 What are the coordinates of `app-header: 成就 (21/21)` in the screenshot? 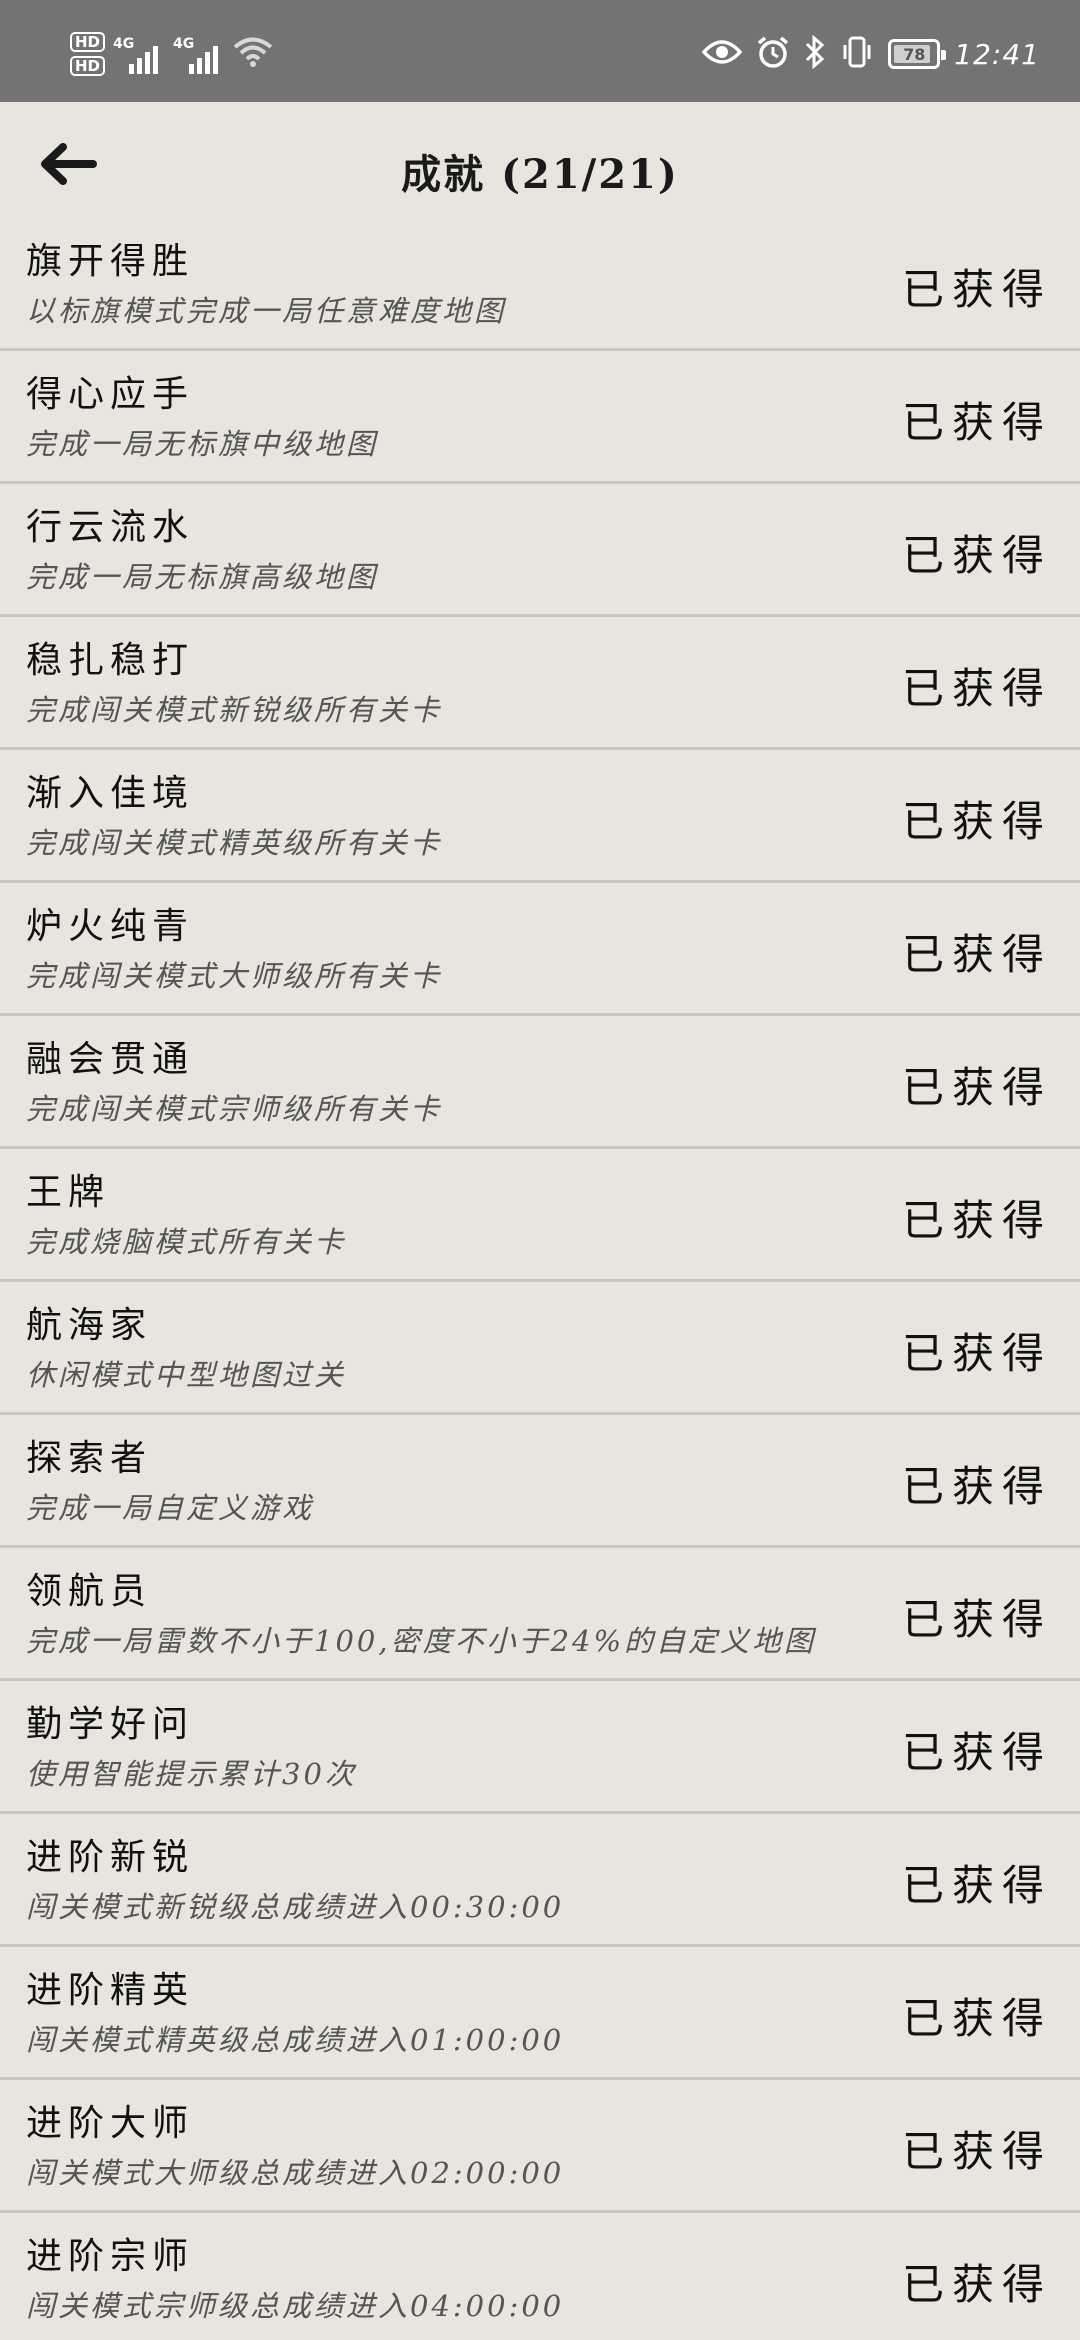 It's located at (540, 166).